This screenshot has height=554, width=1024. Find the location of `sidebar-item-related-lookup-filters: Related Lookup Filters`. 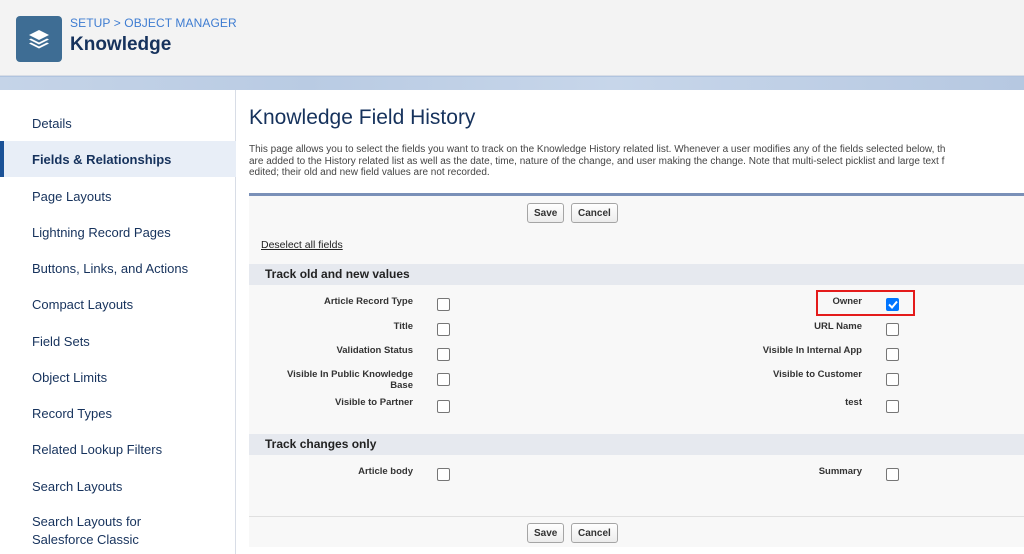

sidebar-item-related-lookup-filters: Related Lookup Filters is located at coordinates (118, 449).